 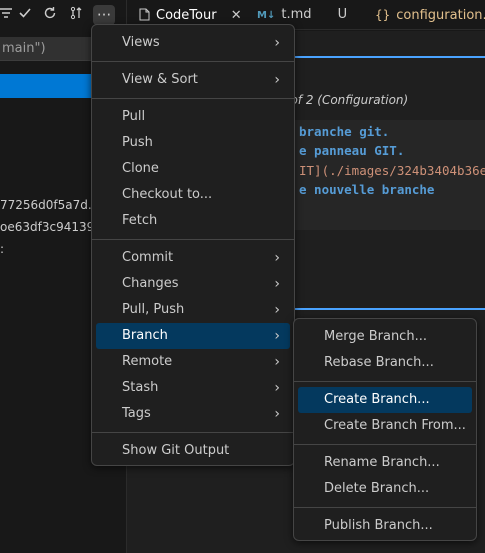 What do you see at coordinates (76, 15) in the screenshot?
I see `branch-compare-icon` at bounding box center [76, 15].